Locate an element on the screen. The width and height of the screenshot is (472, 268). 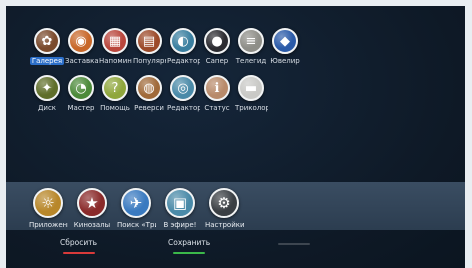
app-tile-disk: ✦ Диск is located at coordinates (47, 93).